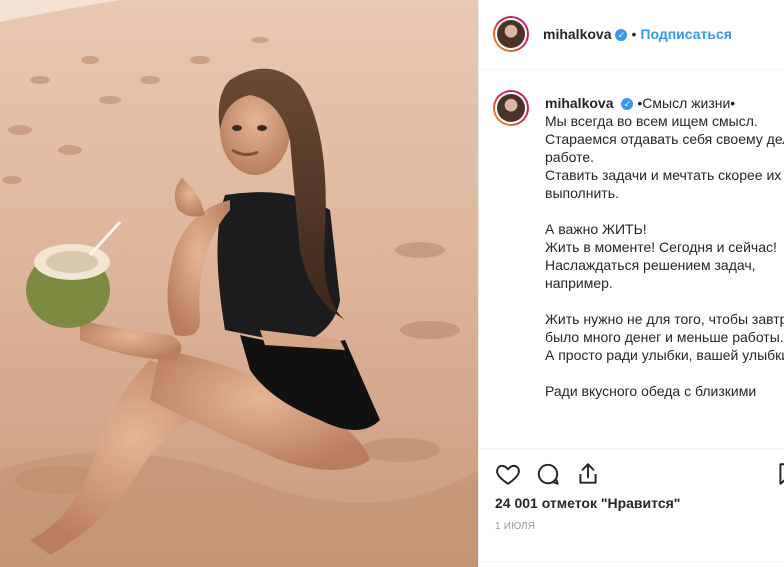  I want to click on username-link: mihalkova, so click(577, 34).